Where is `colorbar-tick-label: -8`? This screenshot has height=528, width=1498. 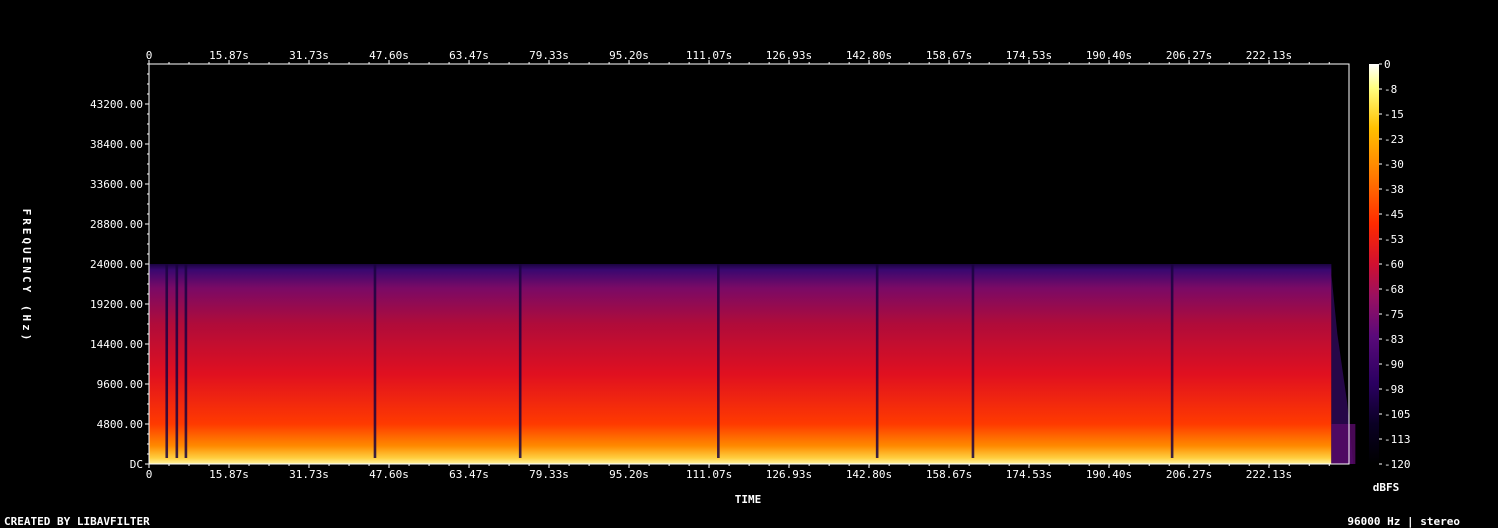
colorbar-tick-label: -8 is located at coordinates (1390, 89).